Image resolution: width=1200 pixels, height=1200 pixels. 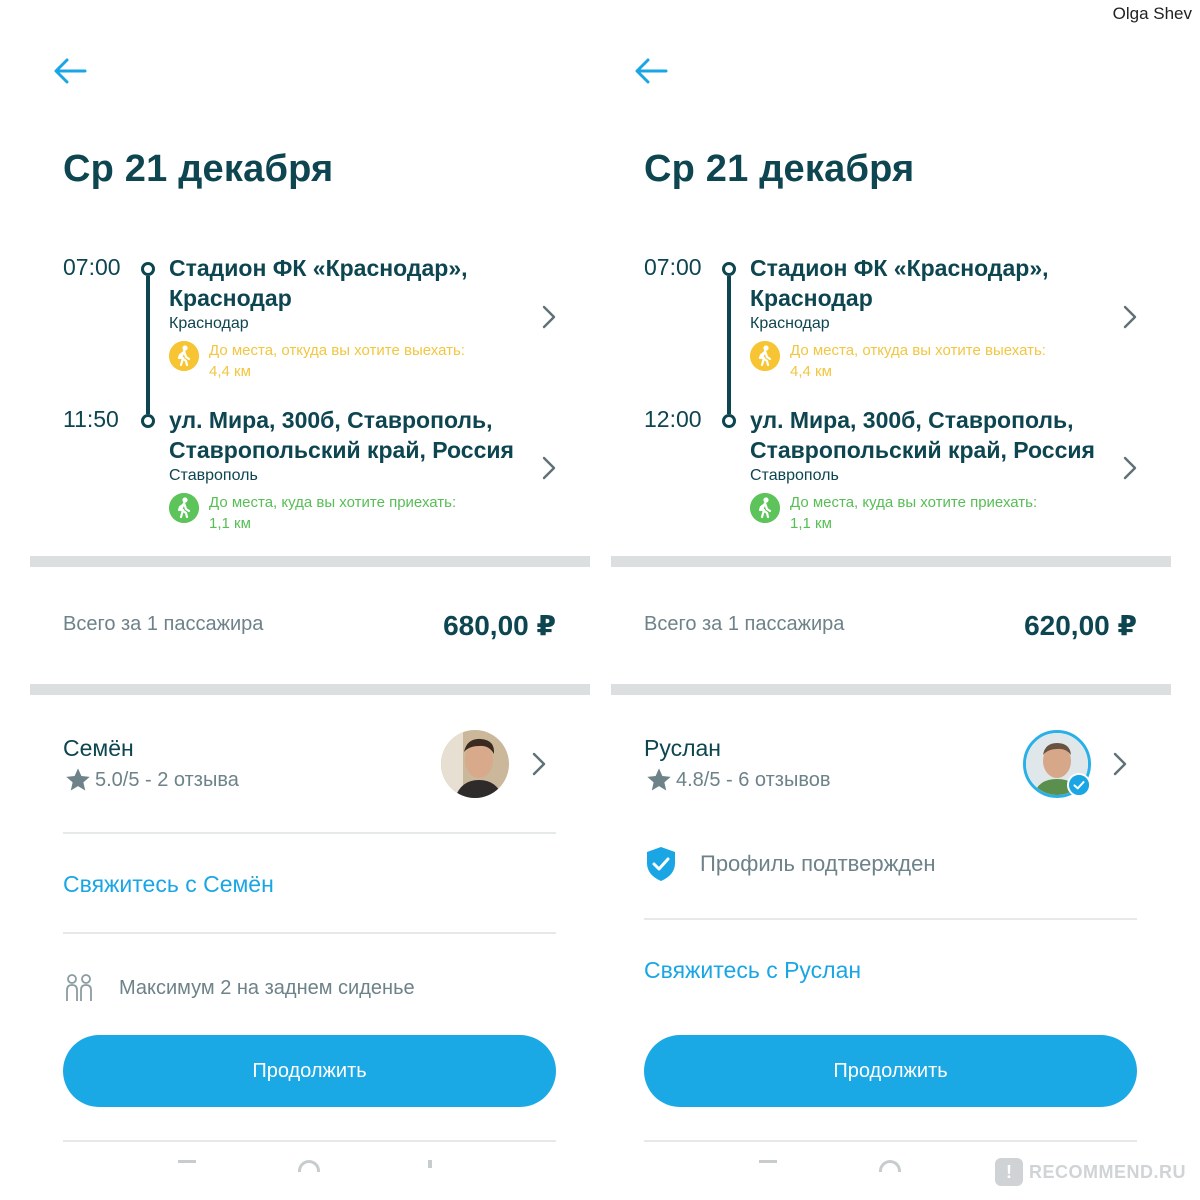 What do you see at coordinates (753, 779) in the screenshot?
I see `rating-text: 4.8/5 - 6 отзывов` at bounding box center [753, 779].